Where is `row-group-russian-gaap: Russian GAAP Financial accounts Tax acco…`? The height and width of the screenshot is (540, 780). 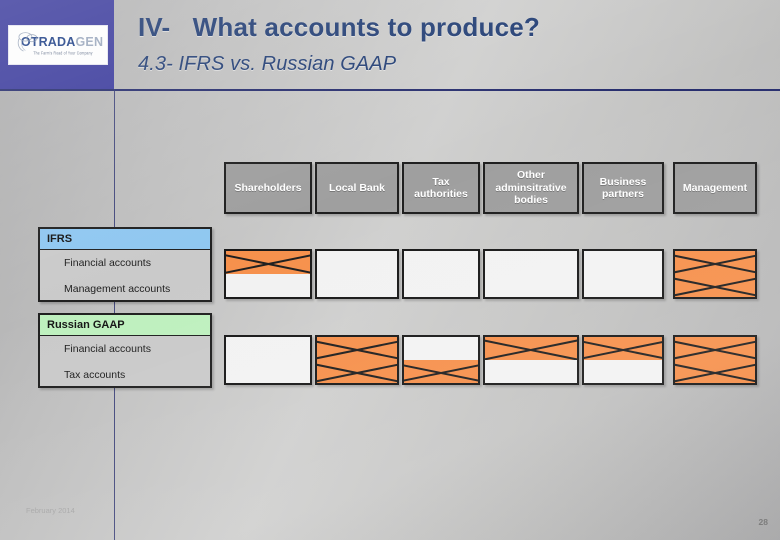 row-group-russian-gaap: Russian GAAP Financial accounts Tax acco… is located at coordinates (125, 350).